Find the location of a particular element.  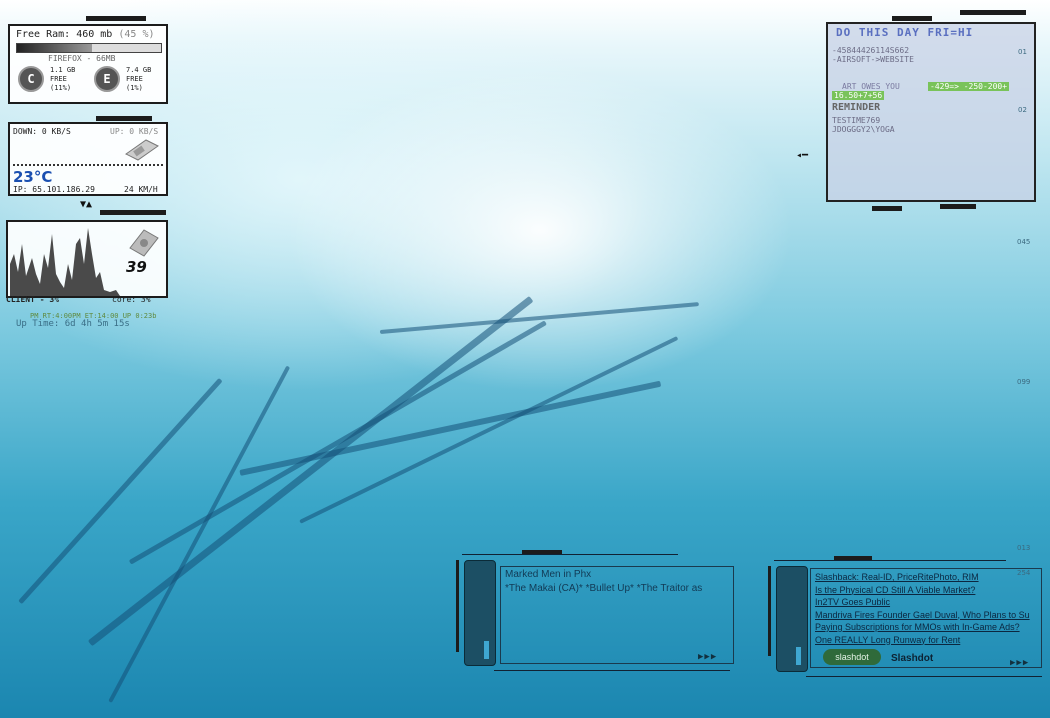

wind-speed: 24 KM/H is located at coordinates (141, 189).